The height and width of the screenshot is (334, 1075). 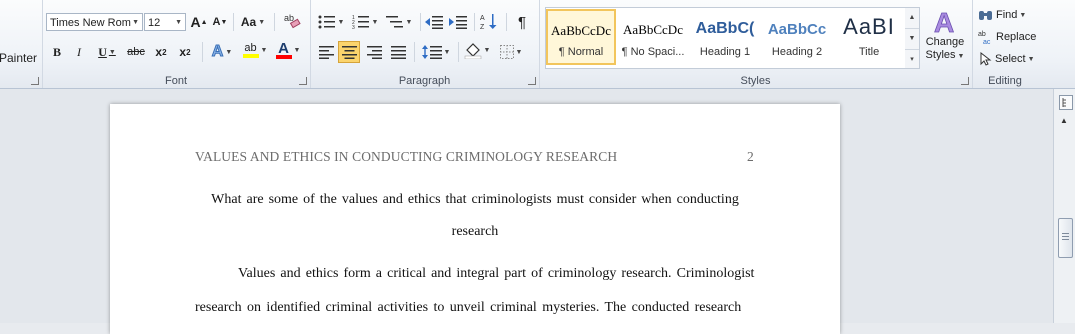 I want to click on line-spacing-button: ▼, so click(x=436, y=52).